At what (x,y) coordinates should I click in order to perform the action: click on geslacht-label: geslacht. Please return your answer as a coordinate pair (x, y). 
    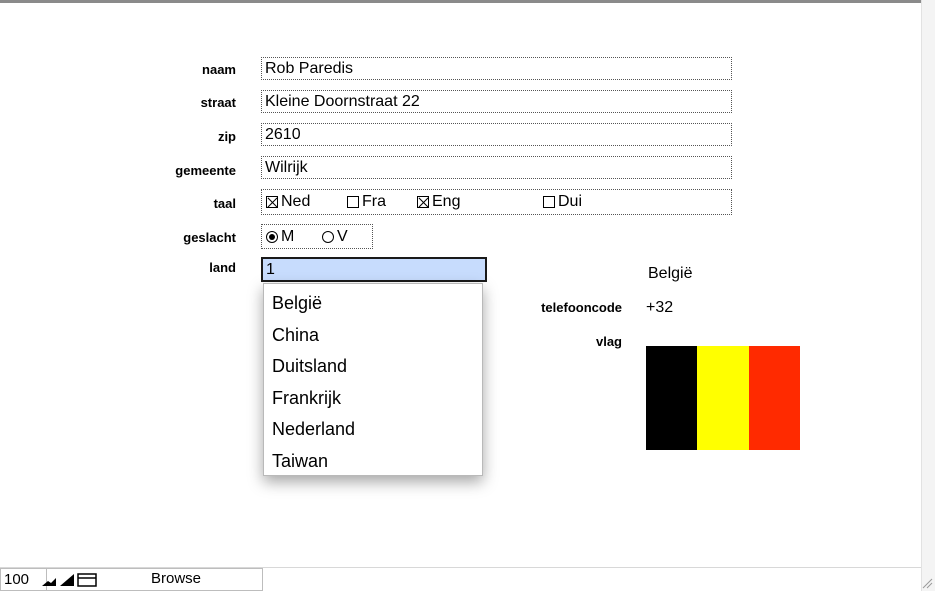
    Looking at the image, I should click on (209, 237).